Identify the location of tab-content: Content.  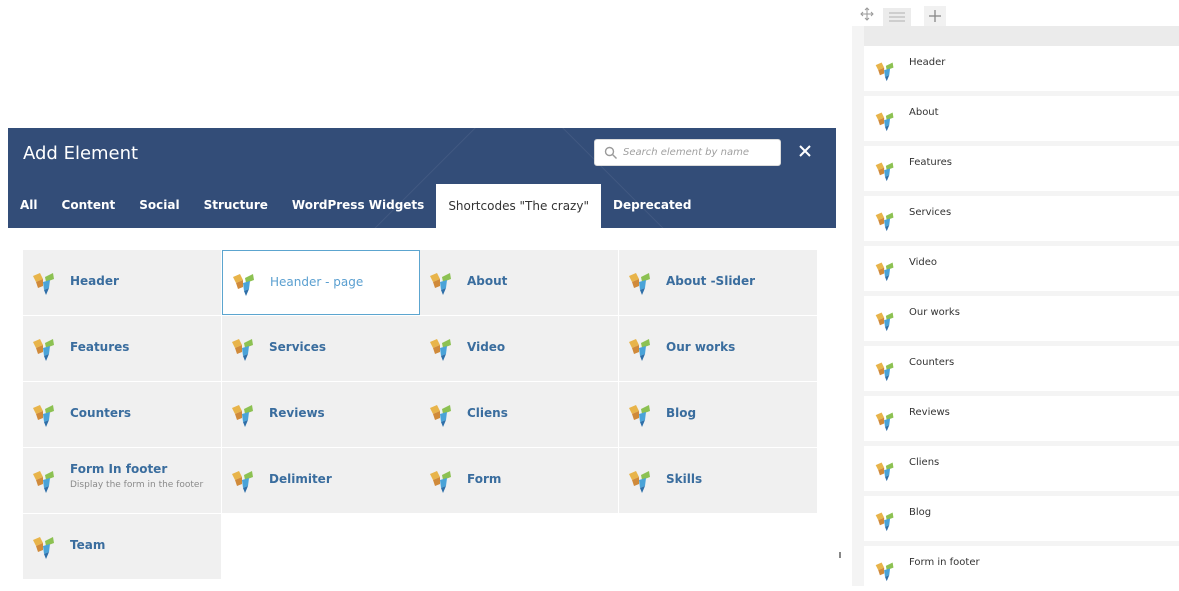
(89, 205).